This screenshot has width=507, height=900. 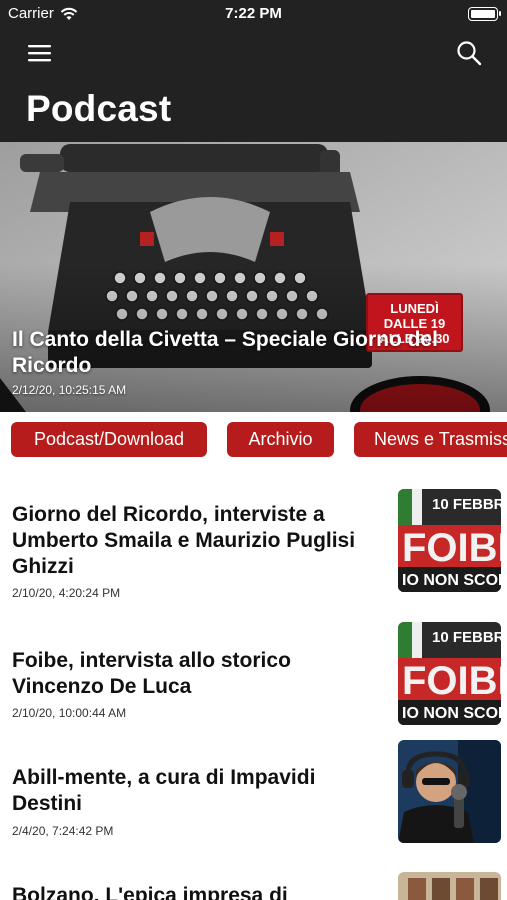 I want to click on page-title: Podcast, so click(x=99, y=108).